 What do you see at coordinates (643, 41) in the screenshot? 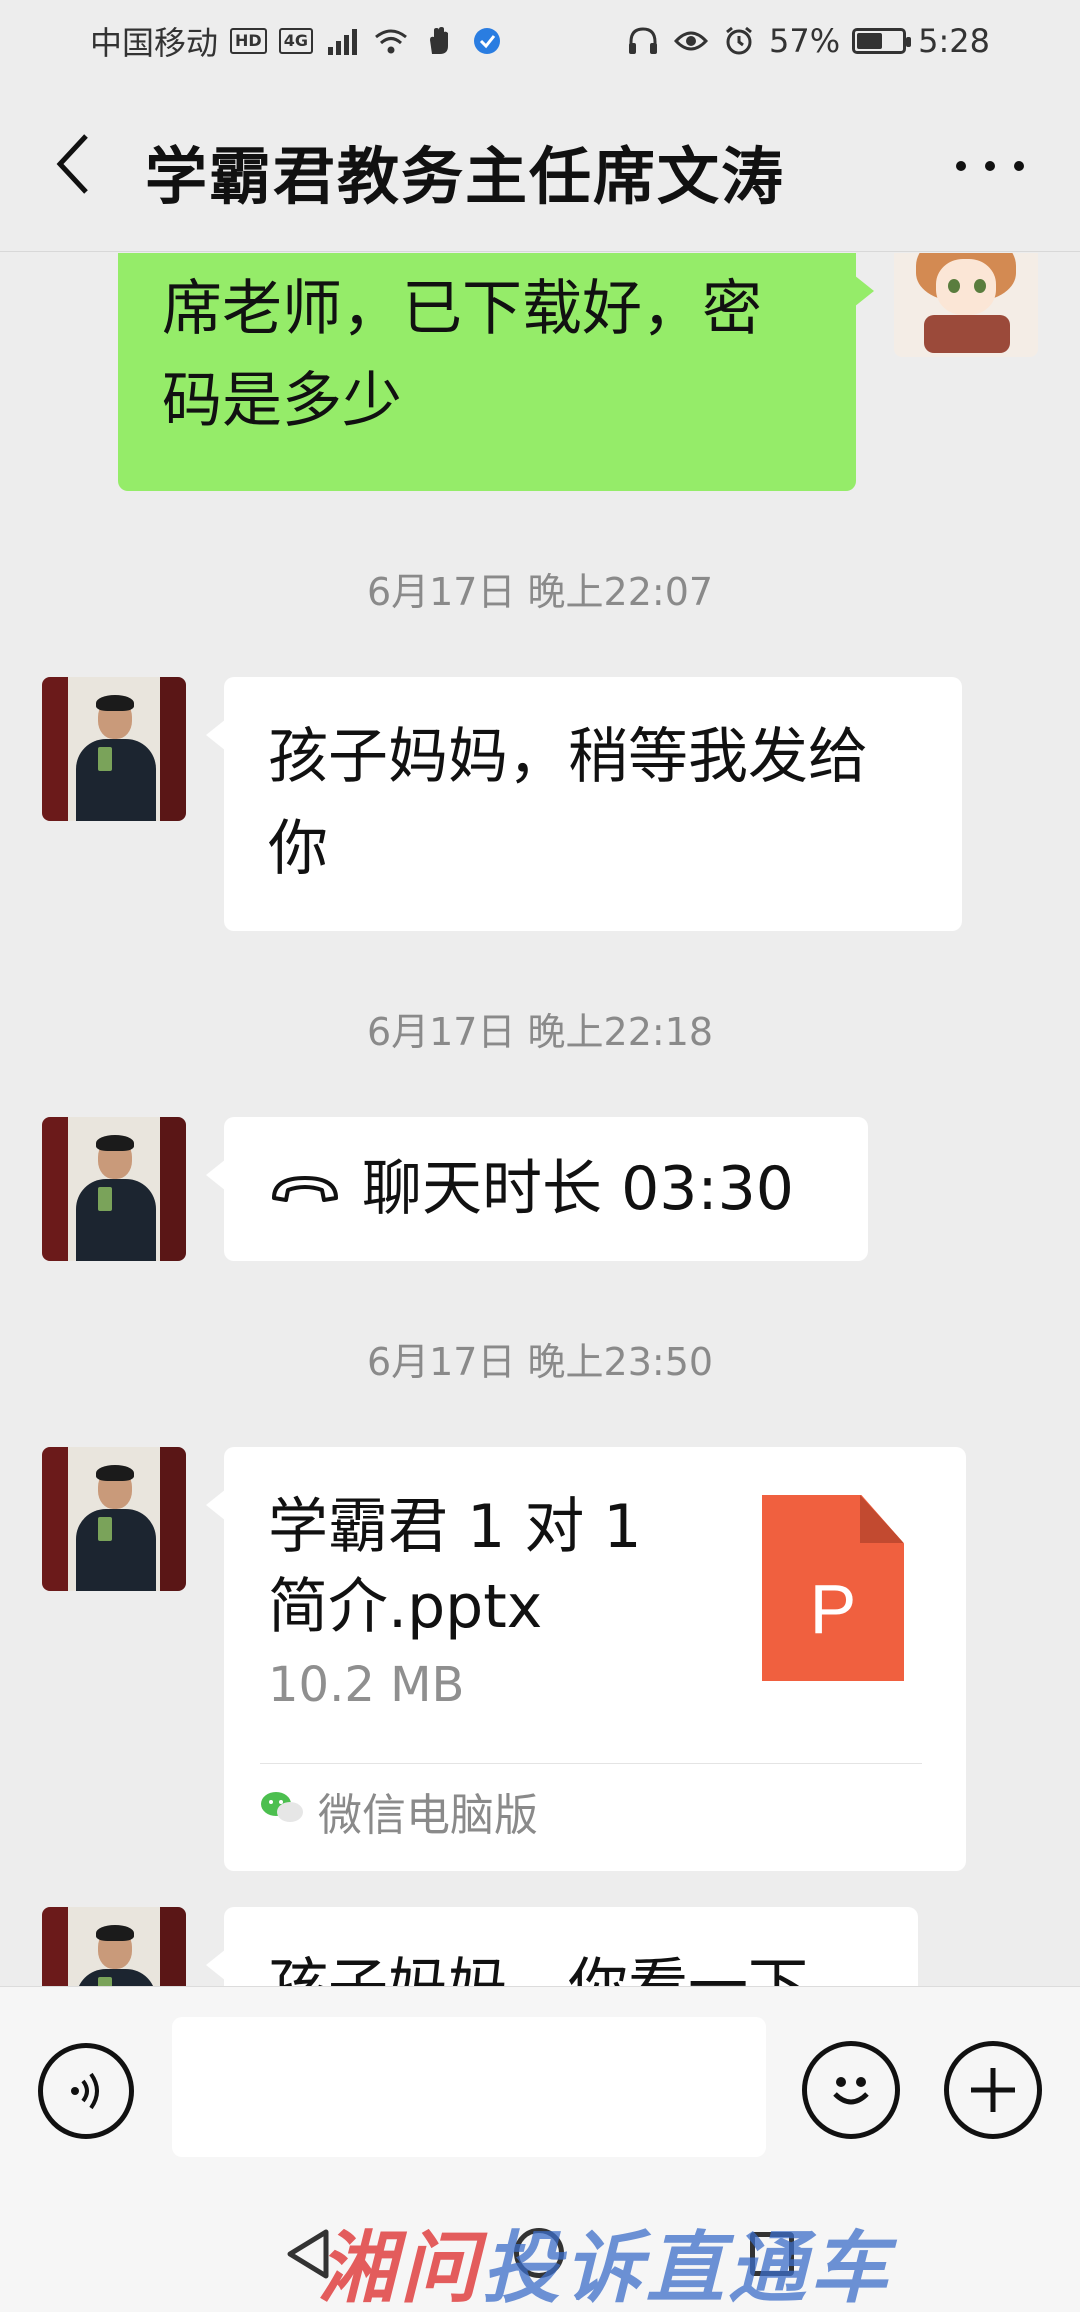
I see `headphones-icon` at bounding box center [643, 41].